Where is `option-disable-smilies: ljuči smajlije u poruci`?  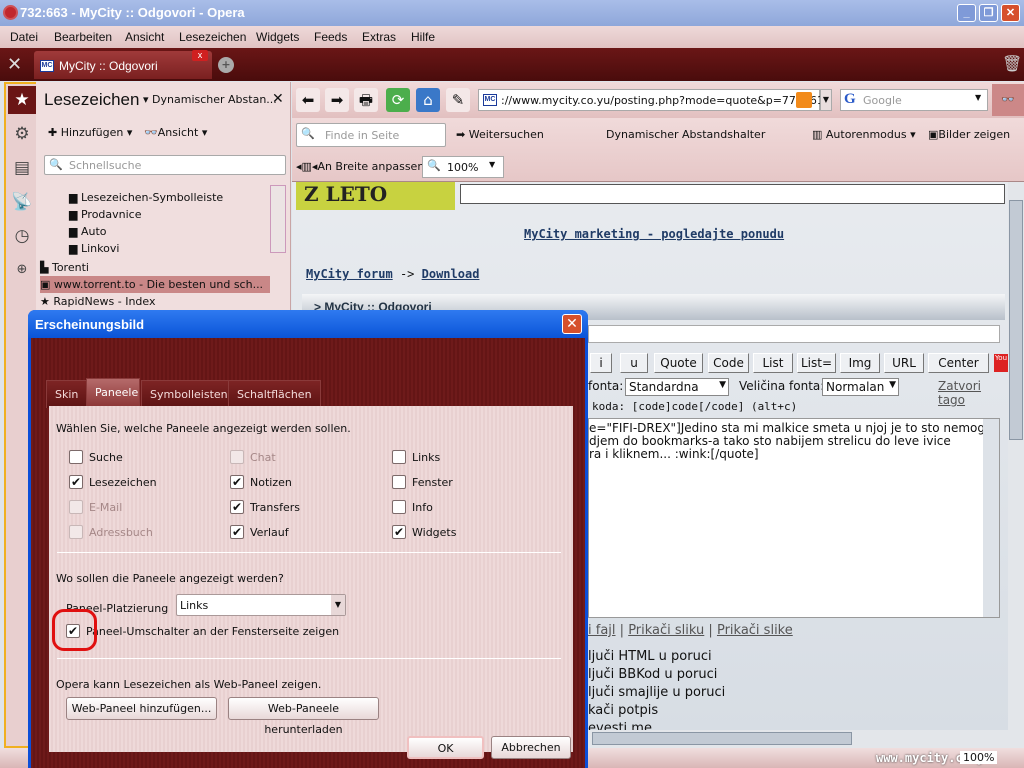 option-disable-smilies: ljuči smajlije u poruci is located at coordinates (656, 693).